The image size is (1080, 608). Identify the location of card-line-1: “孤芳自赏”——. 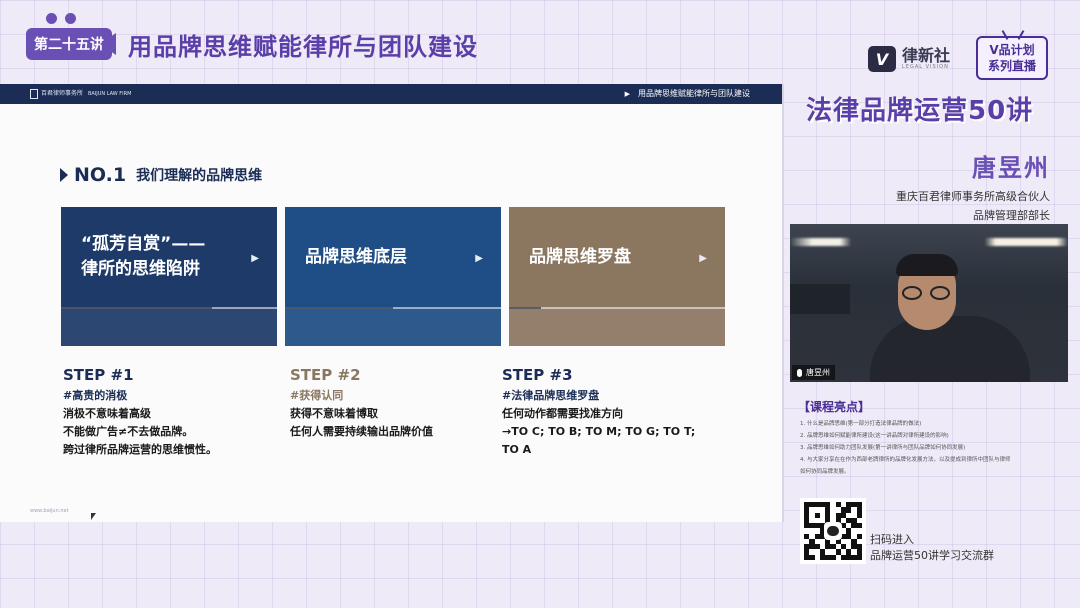
(143, 244).